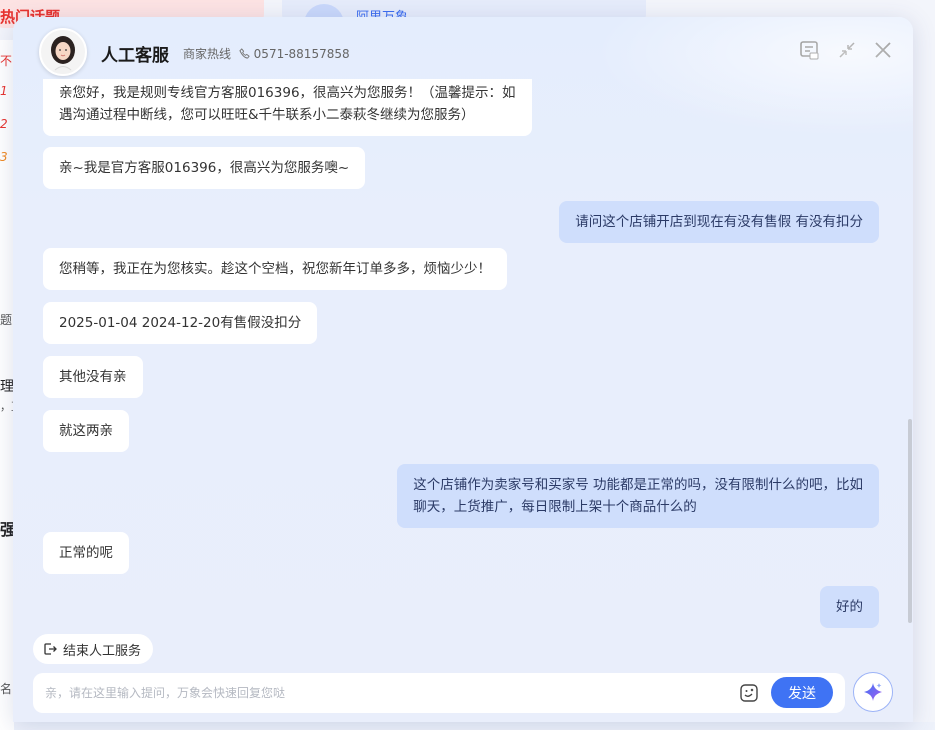 The width and height of the screenshot is (935, 730). I want to click on message-line: 正常的呢, so click(86, 553).